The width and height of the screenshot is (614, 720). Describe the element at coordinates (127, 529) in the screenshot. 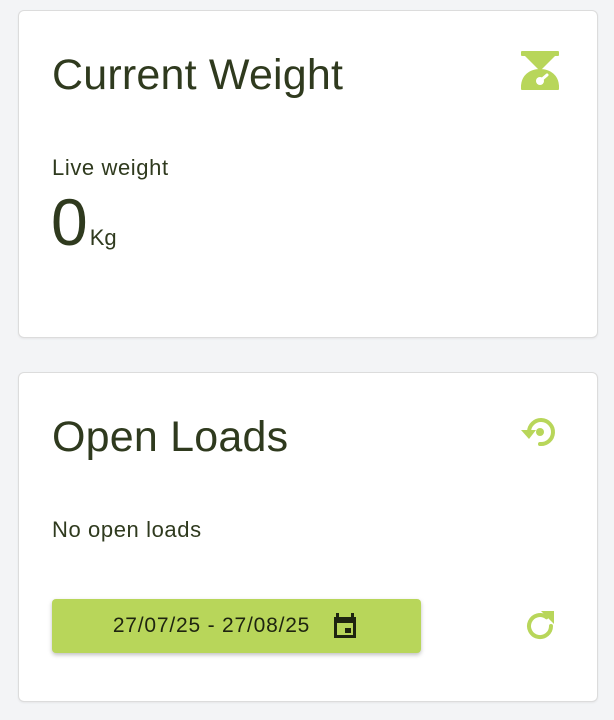

I see `open-loads-status: No open loads` at that location.